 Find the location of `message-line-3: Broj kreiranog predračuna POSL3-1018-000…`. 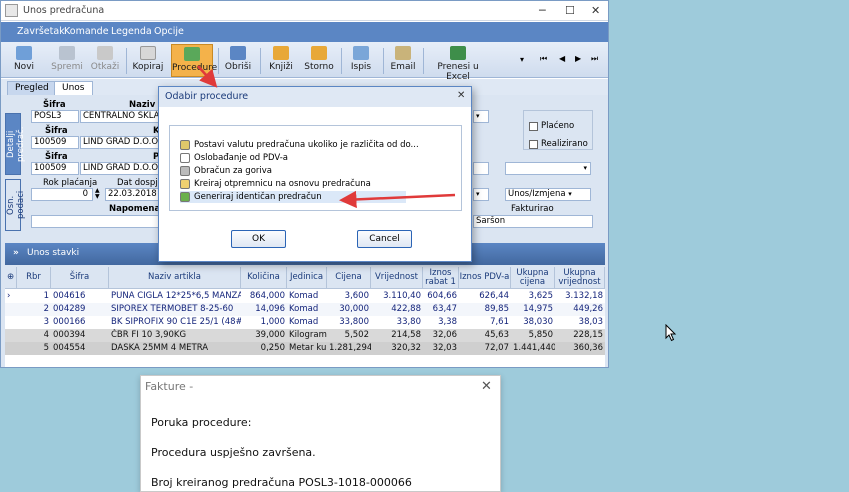

message-line-3: Broj kreiranog predračuna POSL3-1018-000… is located at coordinates (281, 482).